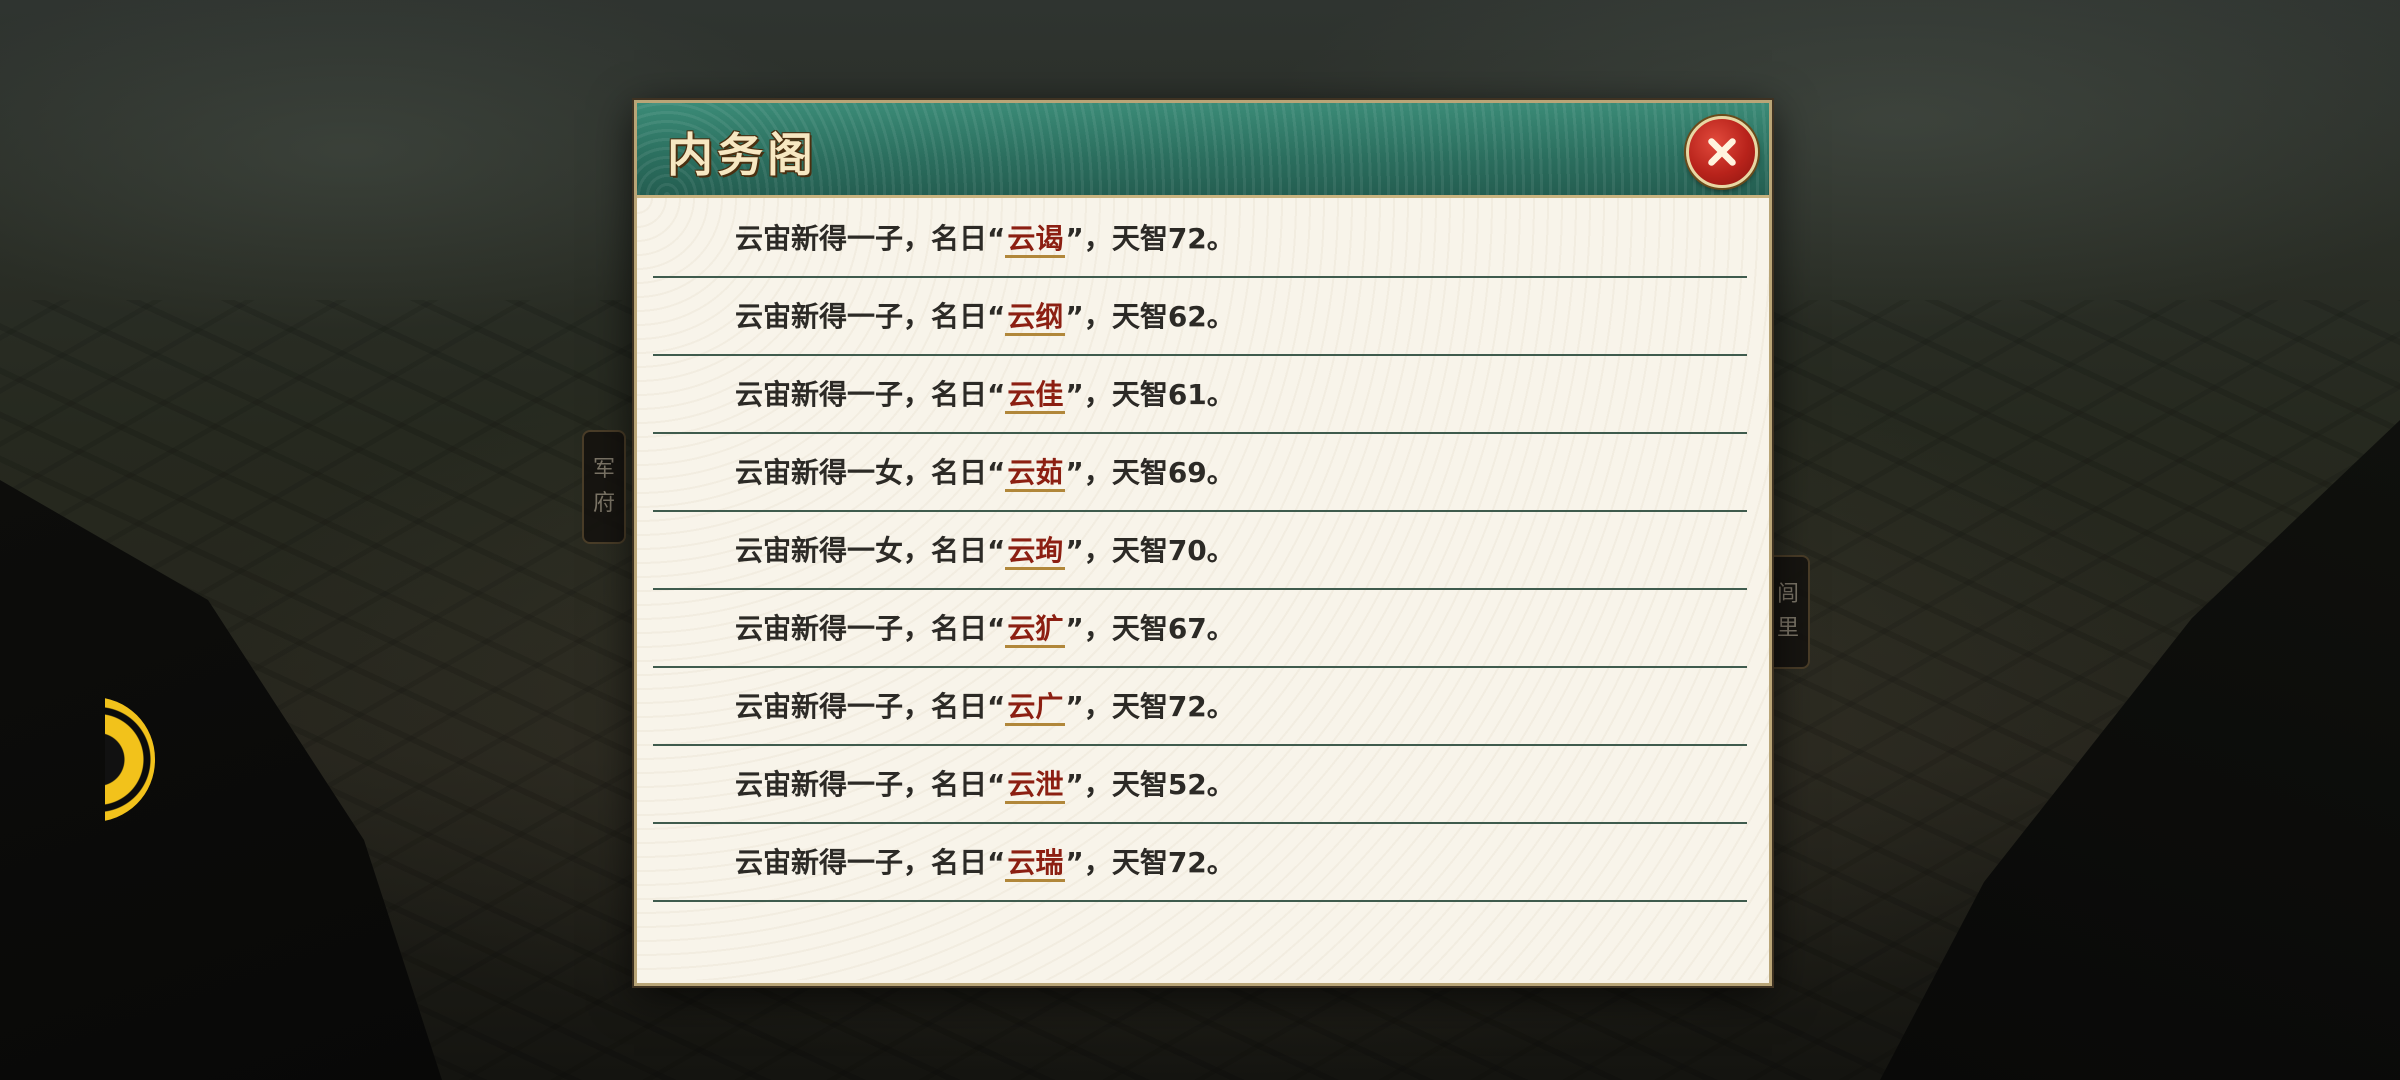  I want to click on map-tag-neighborhood: 闾 里, so click(1788, 612).